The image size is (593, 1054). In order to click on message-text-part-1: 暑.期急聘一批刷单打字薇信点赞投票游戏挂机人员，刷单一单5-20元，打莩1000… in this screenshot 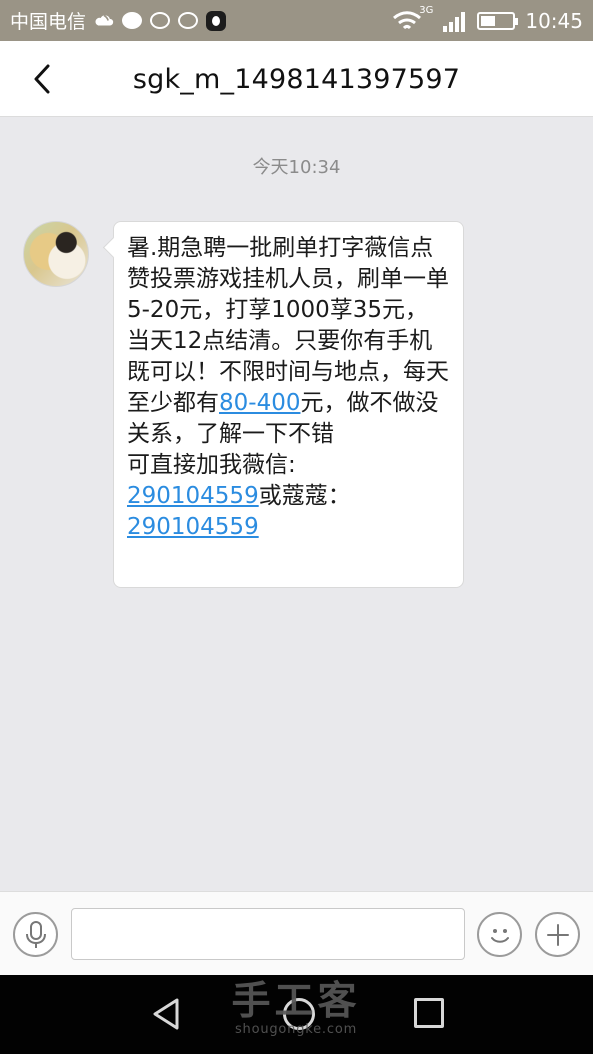, I will do `click(288, 325)`.